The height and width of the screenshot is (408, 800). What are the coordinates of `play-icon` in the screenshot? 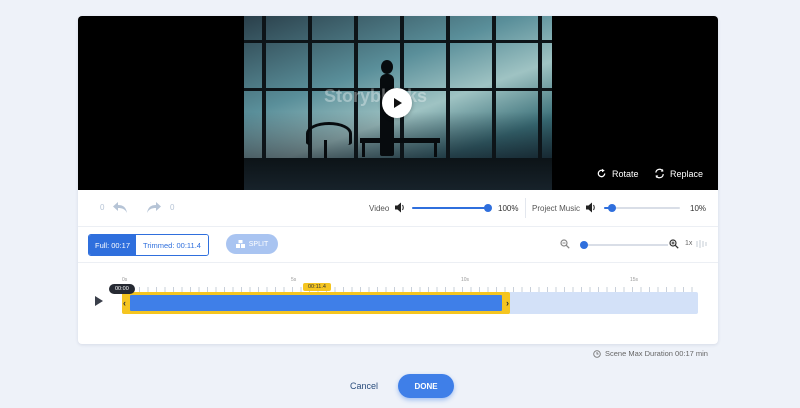 It's located at (398, 103).